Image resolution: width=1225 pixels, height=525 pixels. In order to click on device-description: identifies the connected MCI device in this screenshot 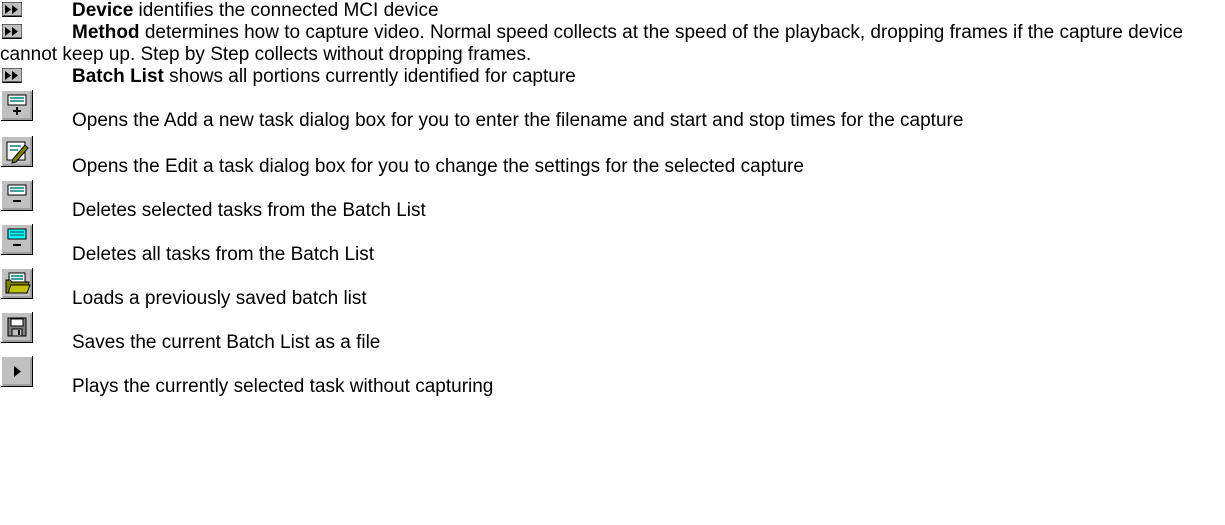, I will do `click(286, 10)`.